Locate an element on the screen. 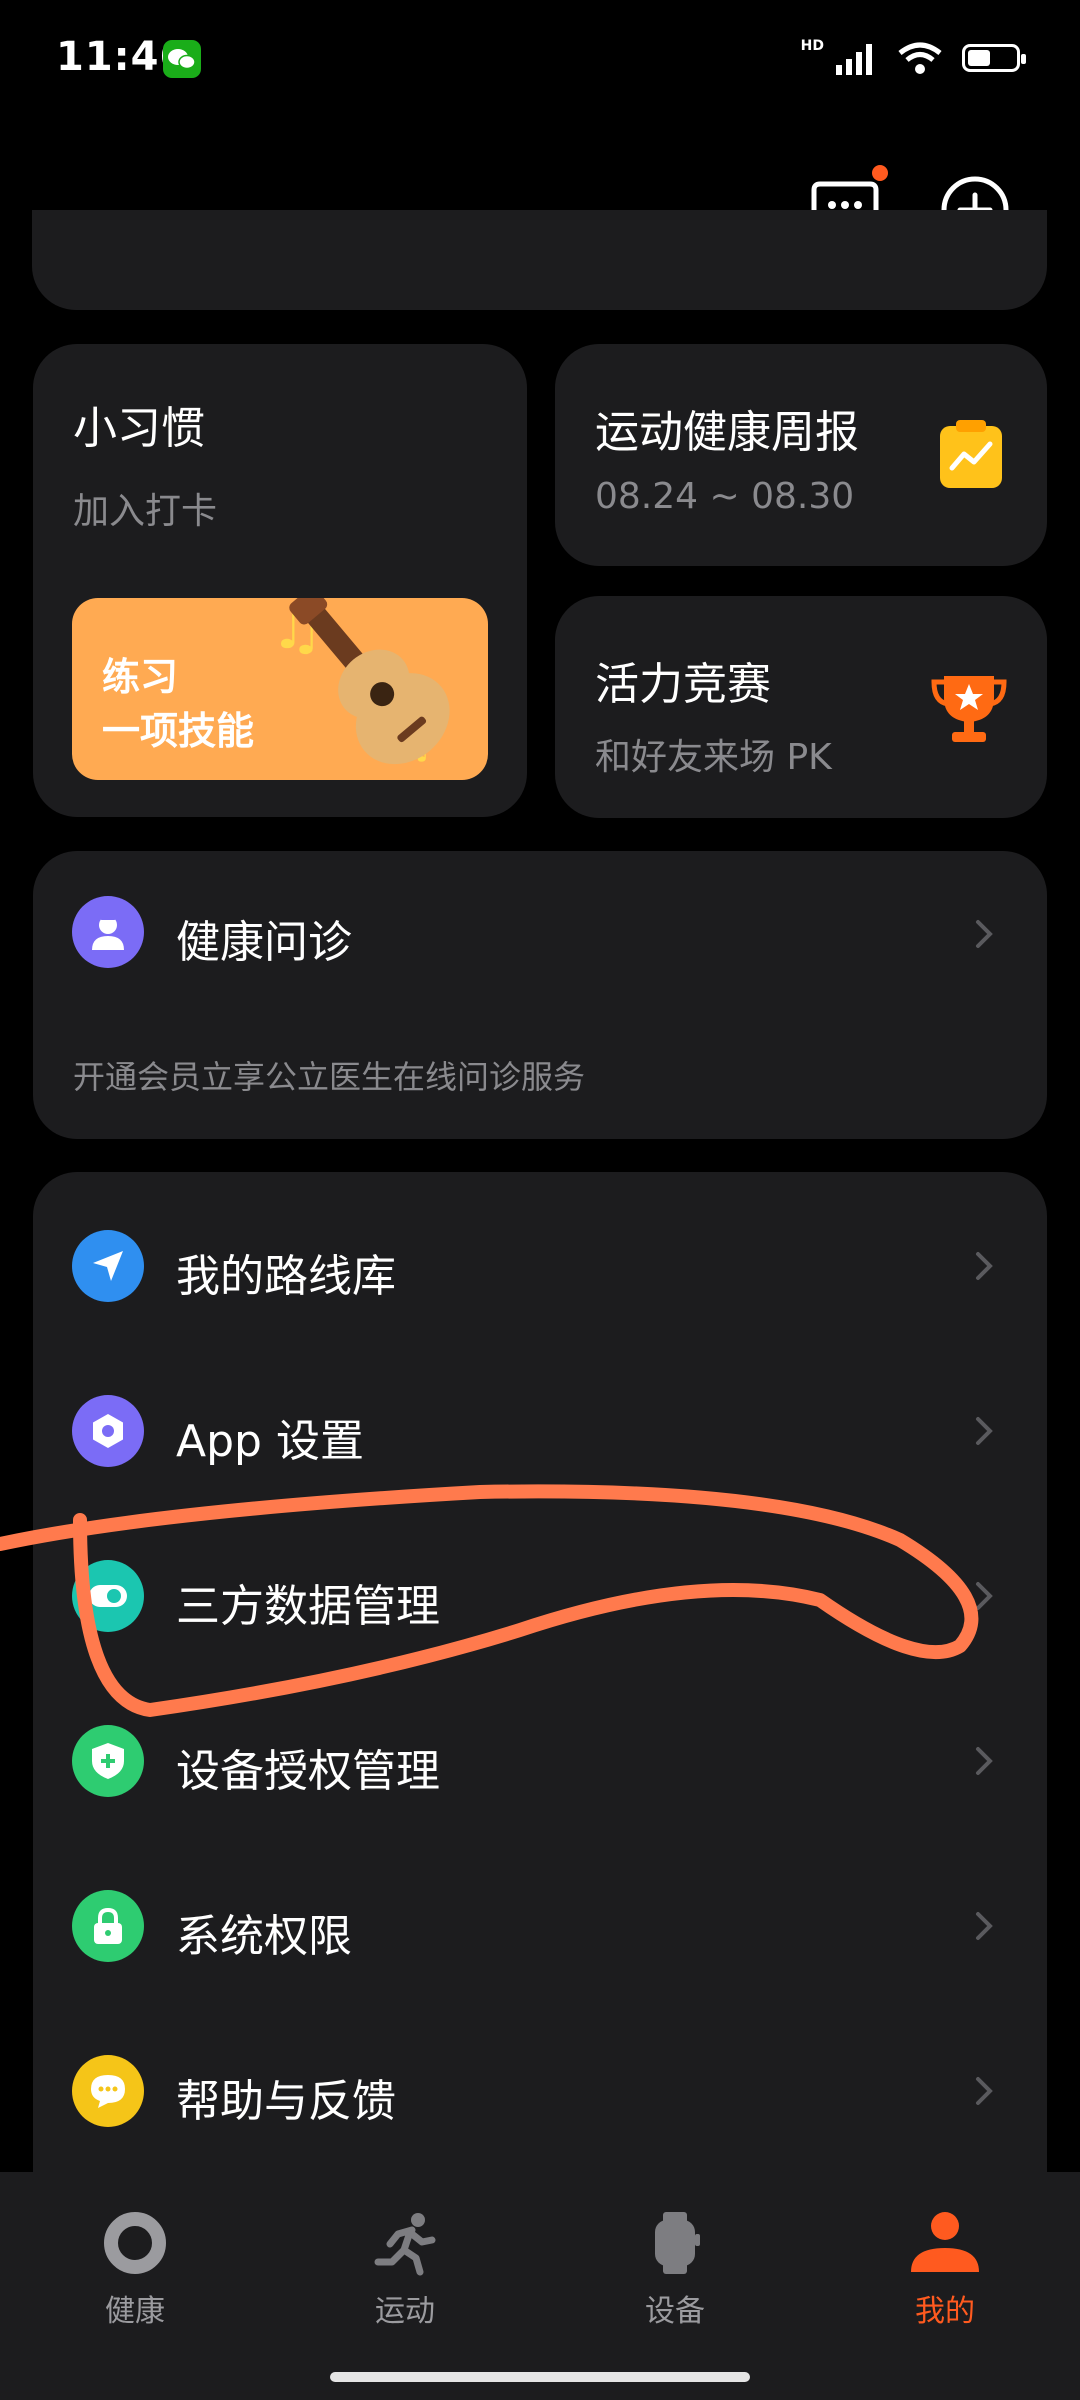 The width and height of the screenshot is (1080, 2400). status-indicators: HD is located at coordinates (913, 58).